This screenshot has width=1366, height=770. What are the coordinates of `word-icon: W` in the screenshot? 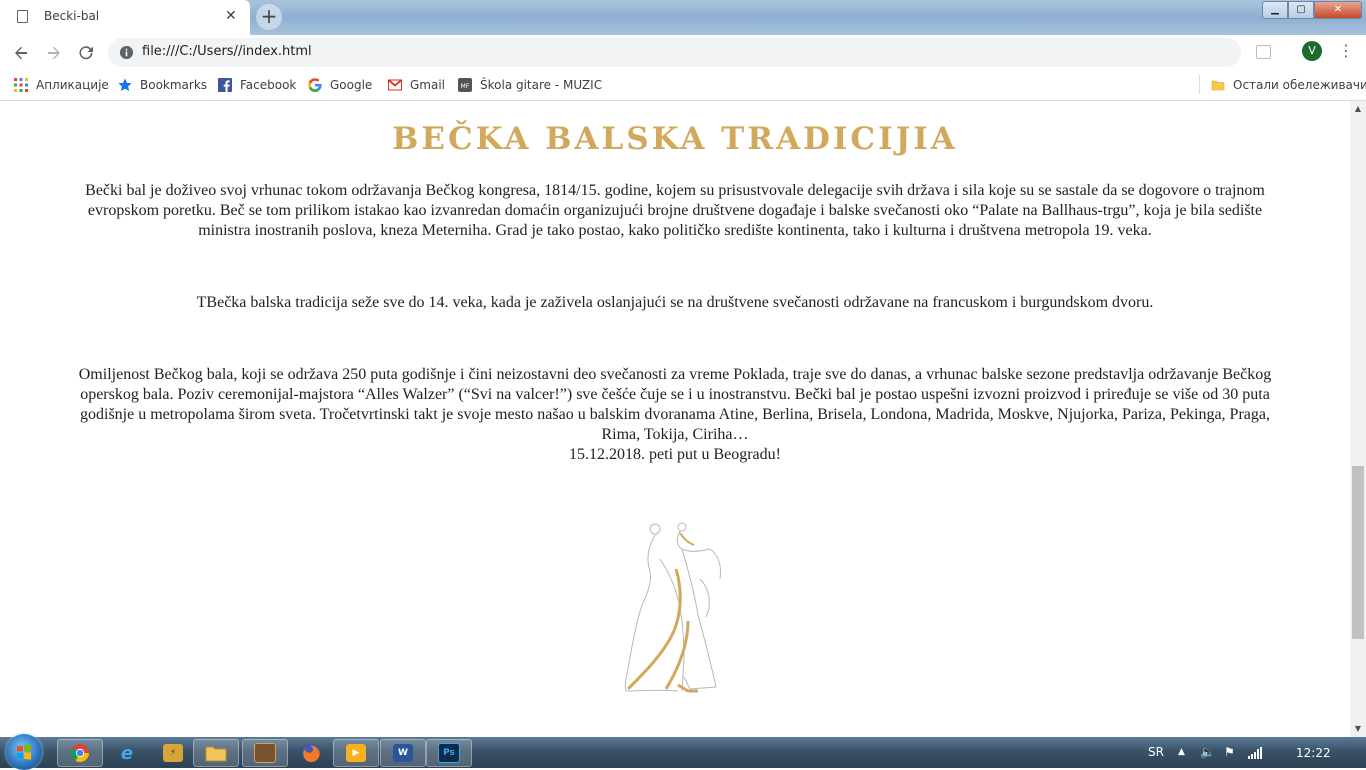 It's located at (403, 753).